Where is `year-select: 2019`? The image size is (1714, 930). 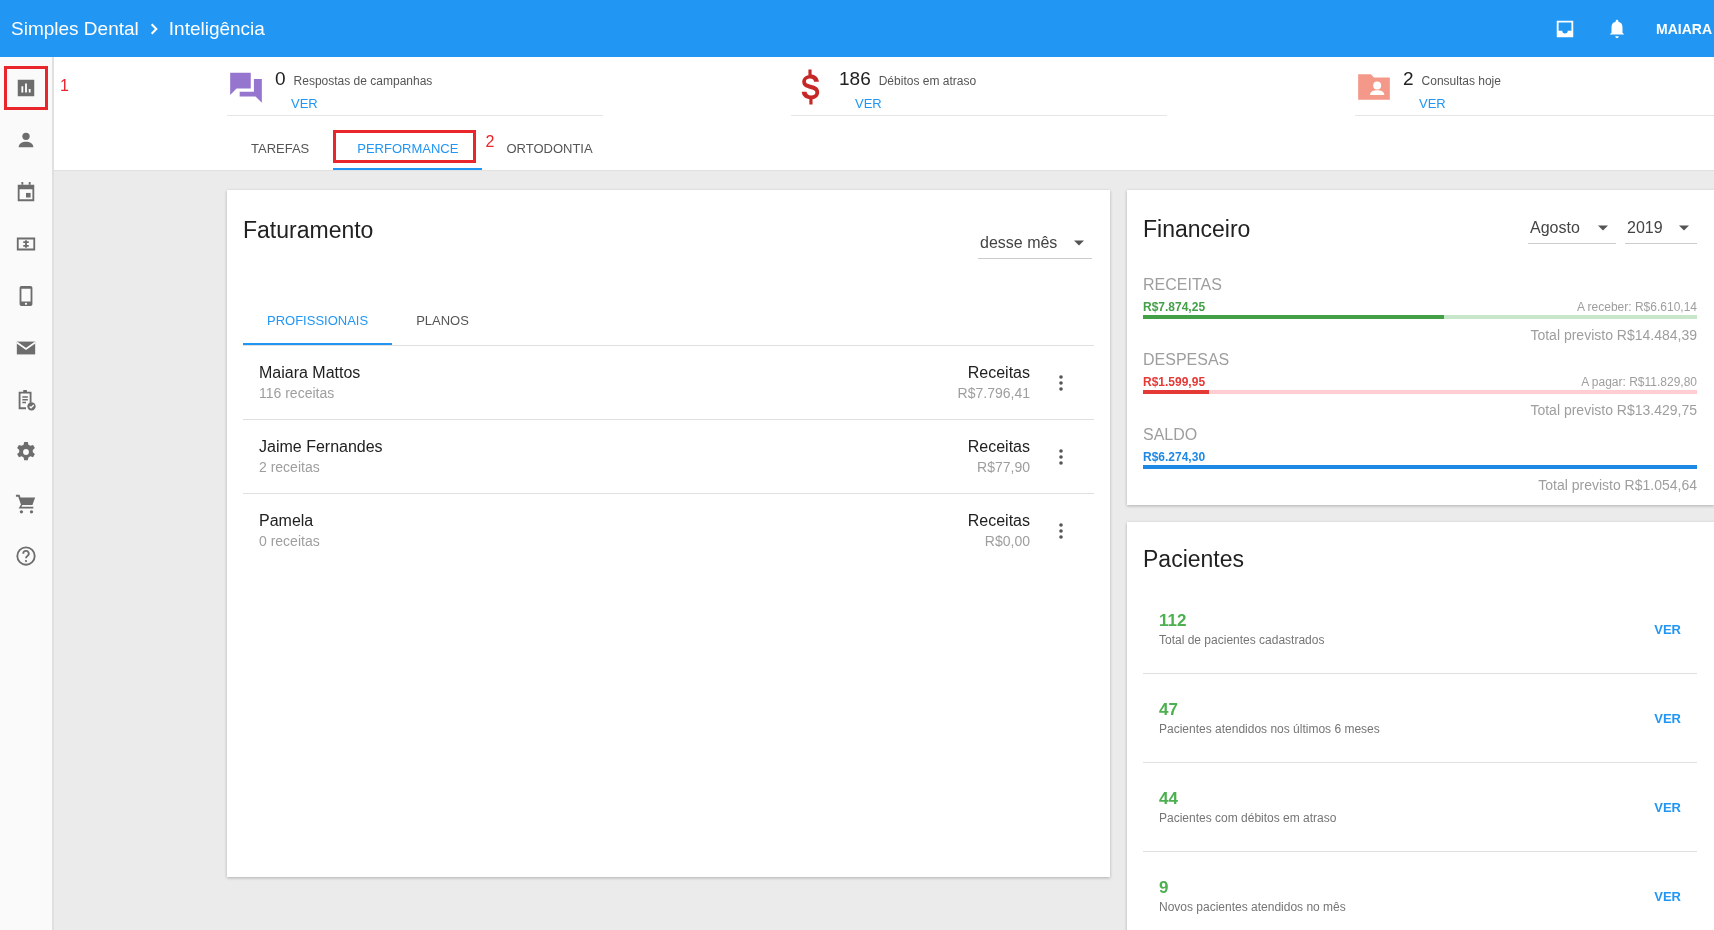 year-select: 2019 is located at coordinates (1661, 230).